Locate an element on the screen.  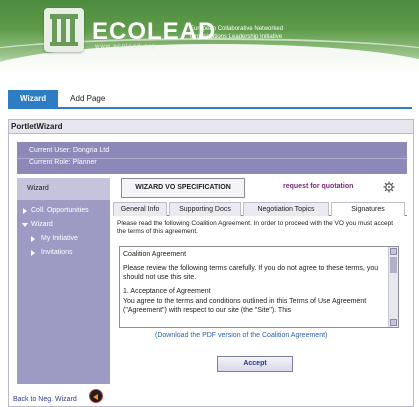
tab-signatures: Signatures is located at coordinates (368, 209).